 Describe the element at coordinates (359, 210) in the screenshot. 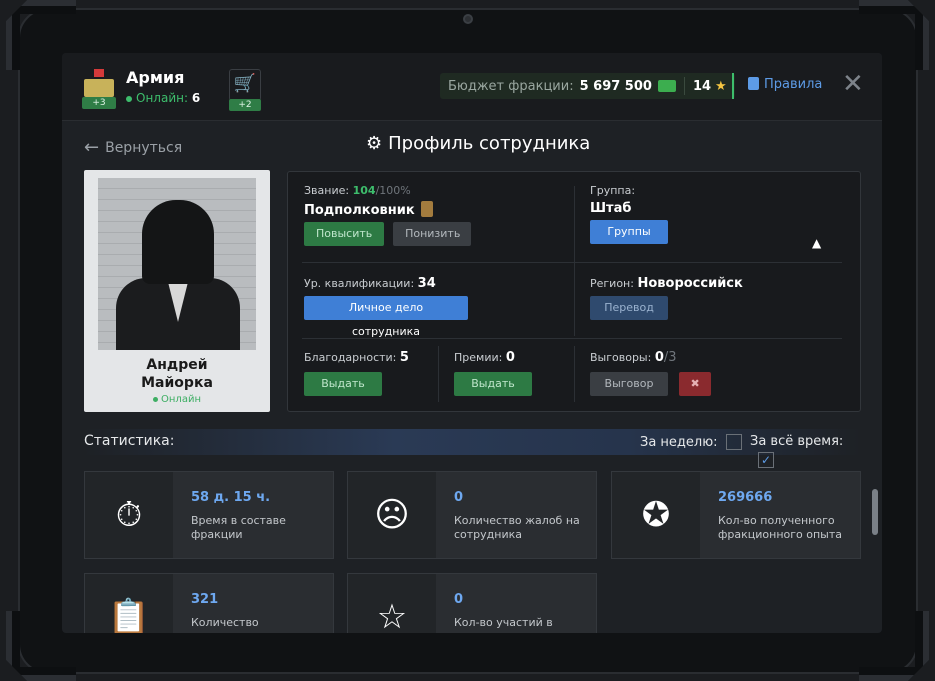

I see `rank-name: Подполковник` at that location.